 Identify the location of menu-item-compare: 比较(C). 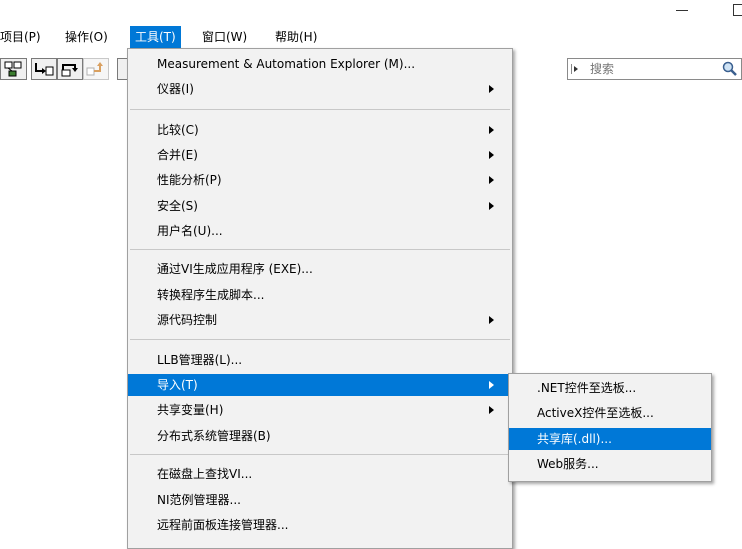
(320, 130).